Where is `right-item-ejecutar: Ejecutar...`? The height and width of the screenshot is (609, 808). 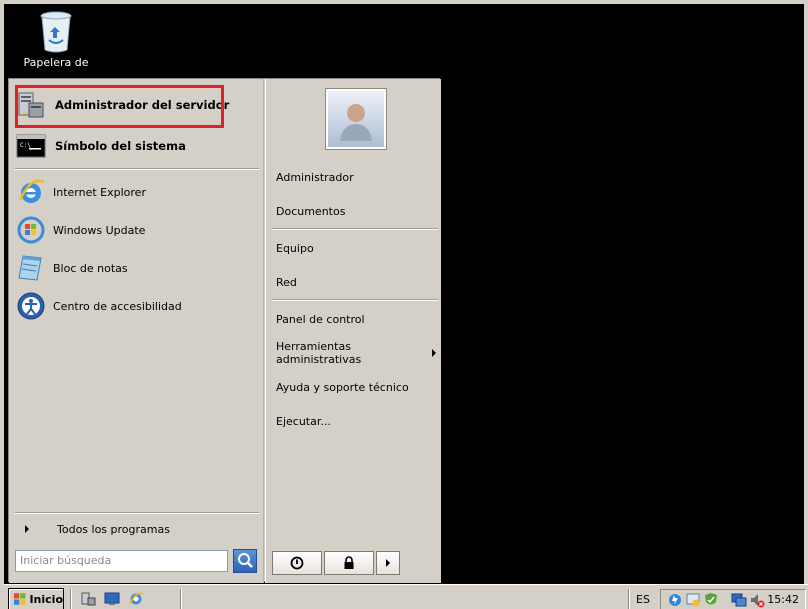 right-item-ejecutar: Ejecutar... is located at coordinates (356, 421).